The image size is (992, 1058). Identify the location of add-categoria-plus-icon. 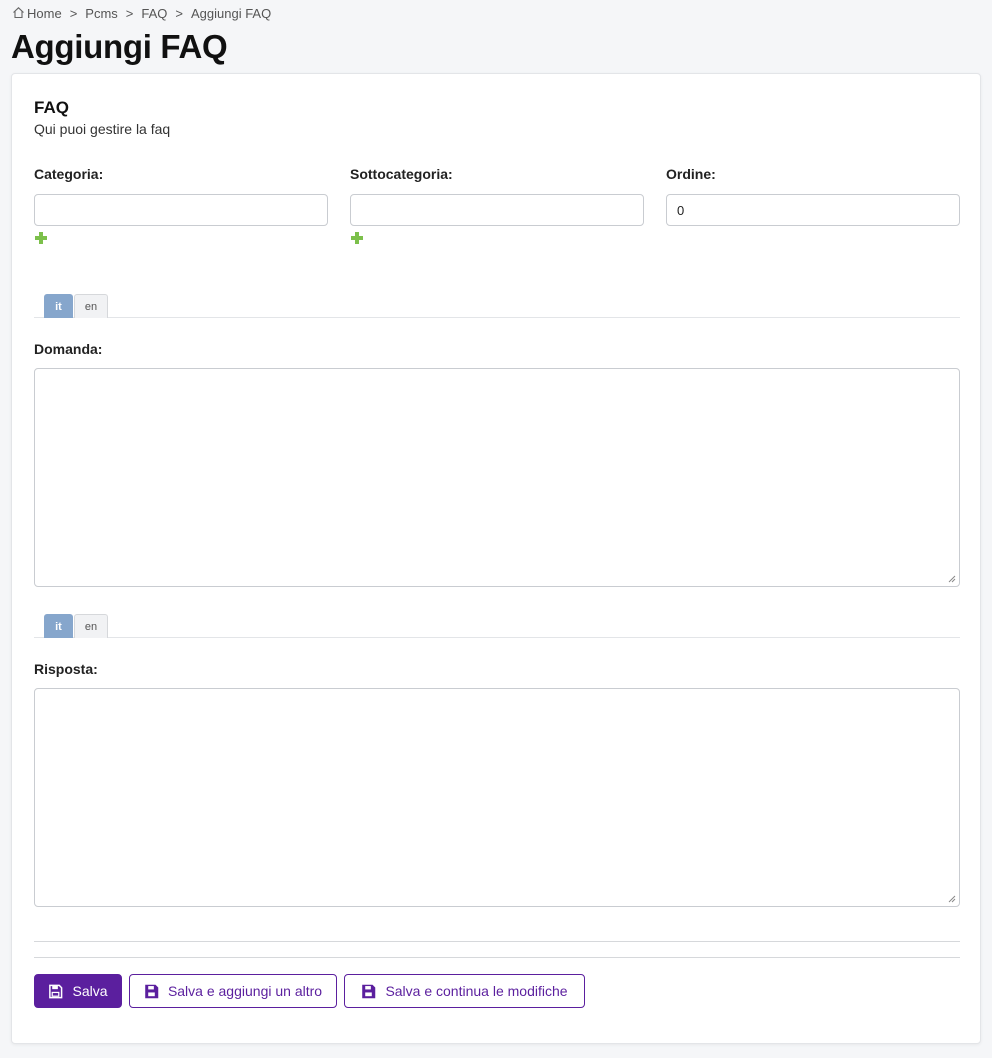
(41, 238).